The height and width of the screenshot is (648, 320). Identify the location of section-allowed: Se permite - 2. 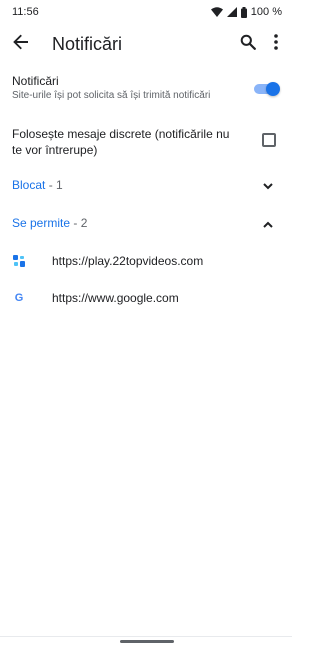
(146, 224).